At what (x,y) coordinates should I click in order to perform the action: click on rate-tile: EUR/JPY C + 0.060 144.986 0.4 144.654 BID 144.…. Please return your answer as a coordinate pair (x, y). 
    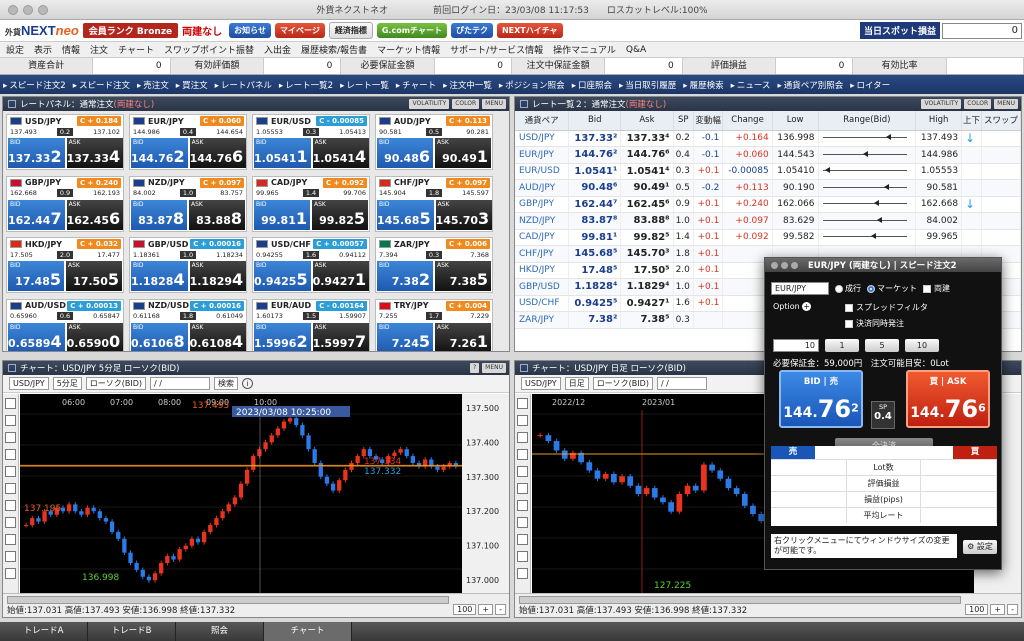
    Looking at the image, I should click on (188, 142).